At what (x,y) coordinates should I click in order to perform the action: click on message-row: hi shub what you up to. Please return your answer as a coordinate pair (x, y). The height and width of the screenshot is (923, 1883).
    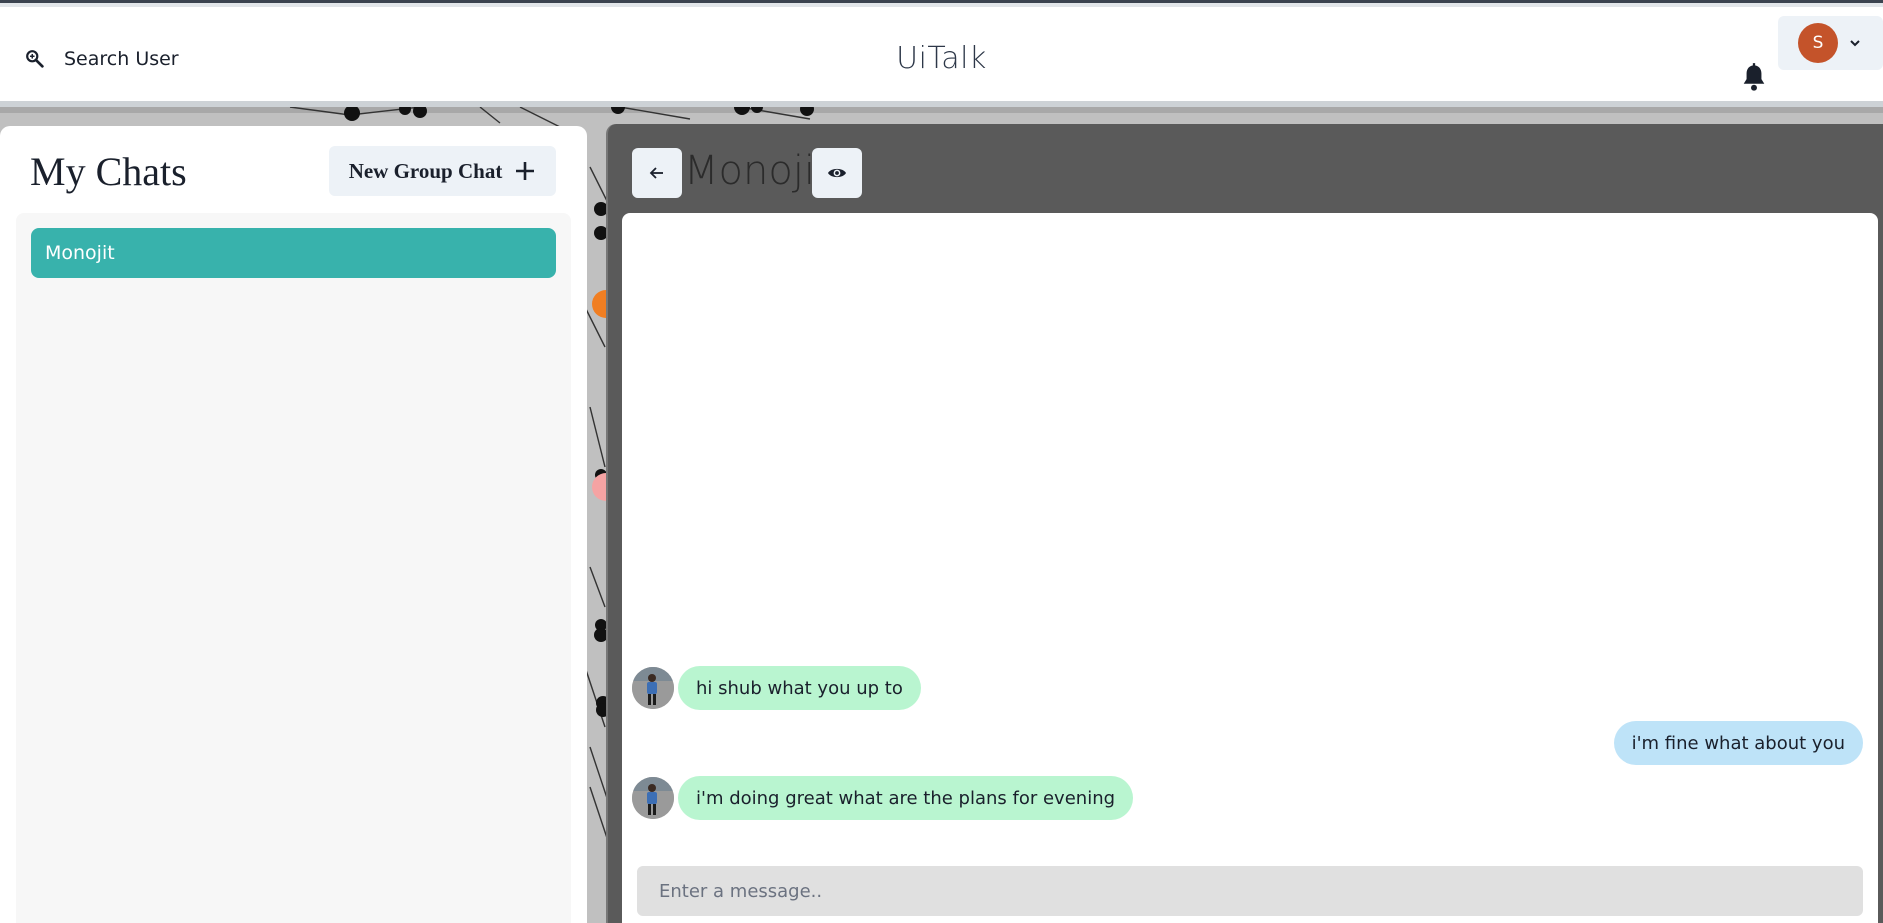
    Looking at the image, I should click on (776, 688).